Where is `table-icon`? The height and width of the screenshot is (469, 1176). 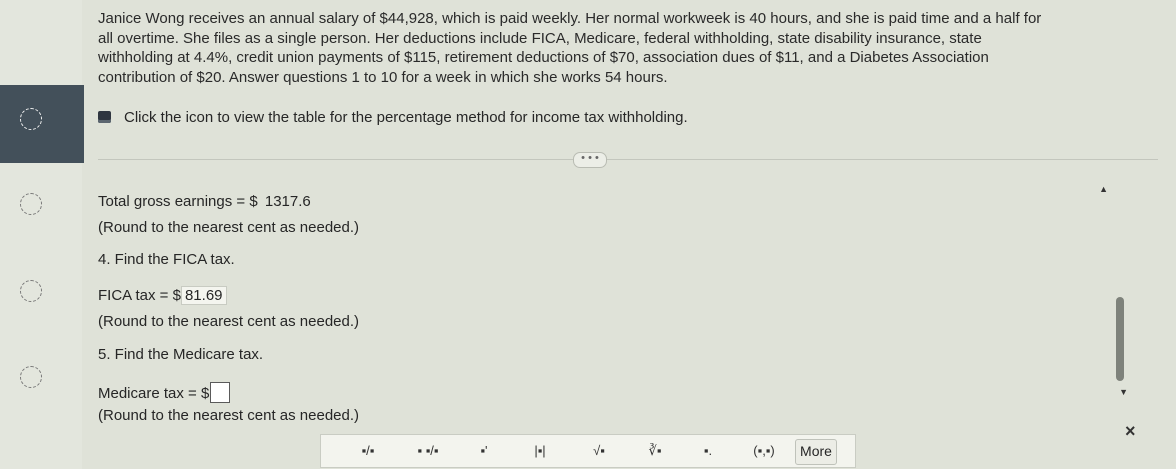
table-icon is located at coordinates (104, 117).